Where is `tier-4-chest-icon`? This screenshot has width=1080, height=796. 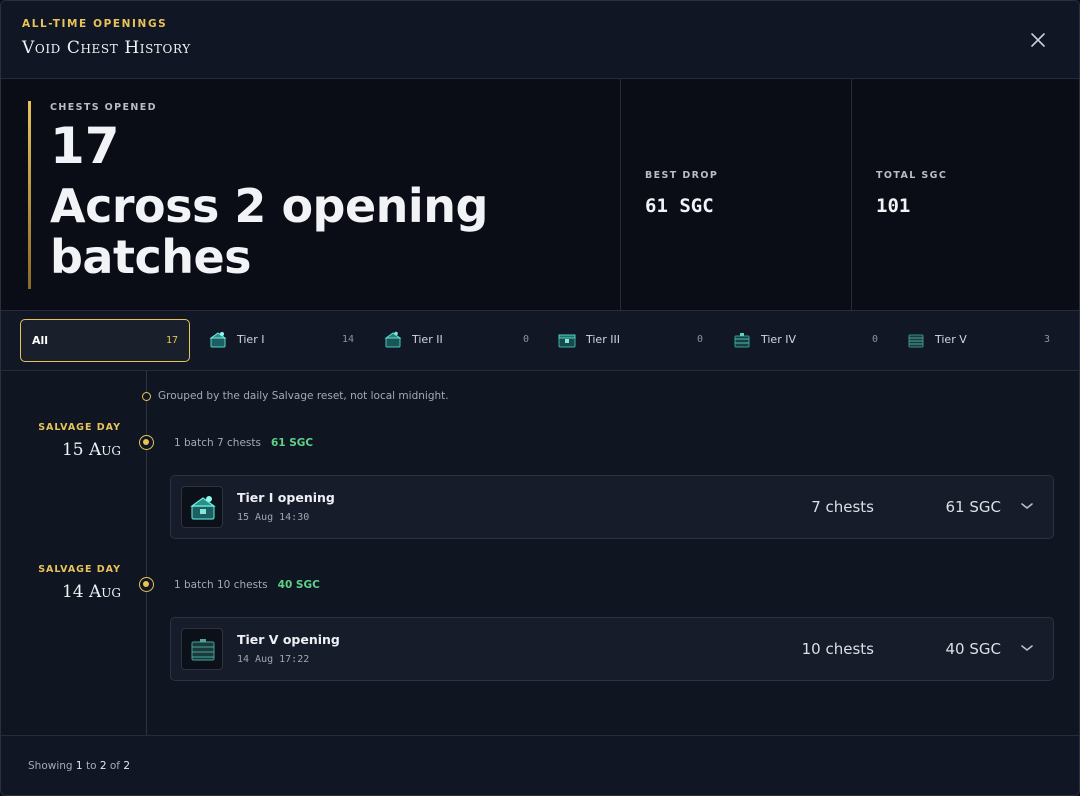 tier-4-chest-icon is located at coordinates (742, 340).